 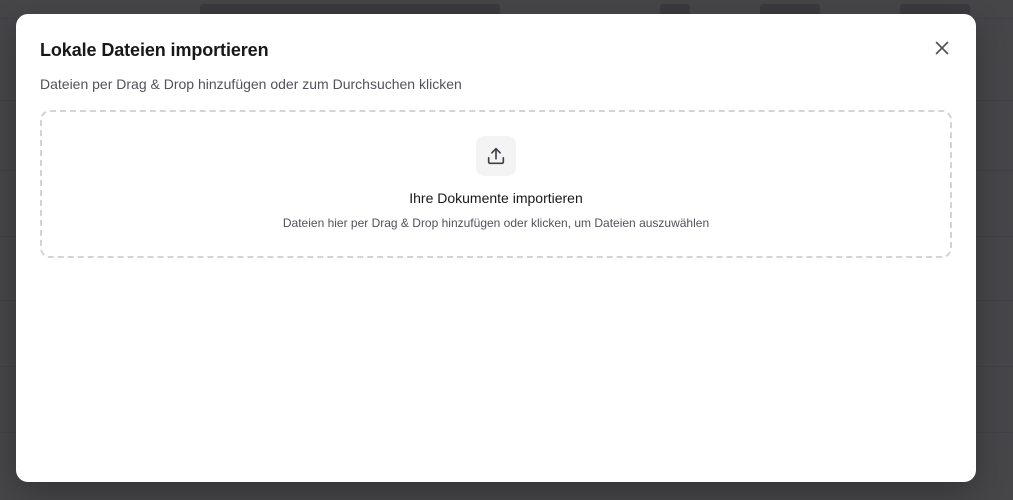 What do you see at coordinates (496, 198) in the screenshot?
I see `dropzone-title: Ihre Dokumente importieren` at bounding box center [496, 198].